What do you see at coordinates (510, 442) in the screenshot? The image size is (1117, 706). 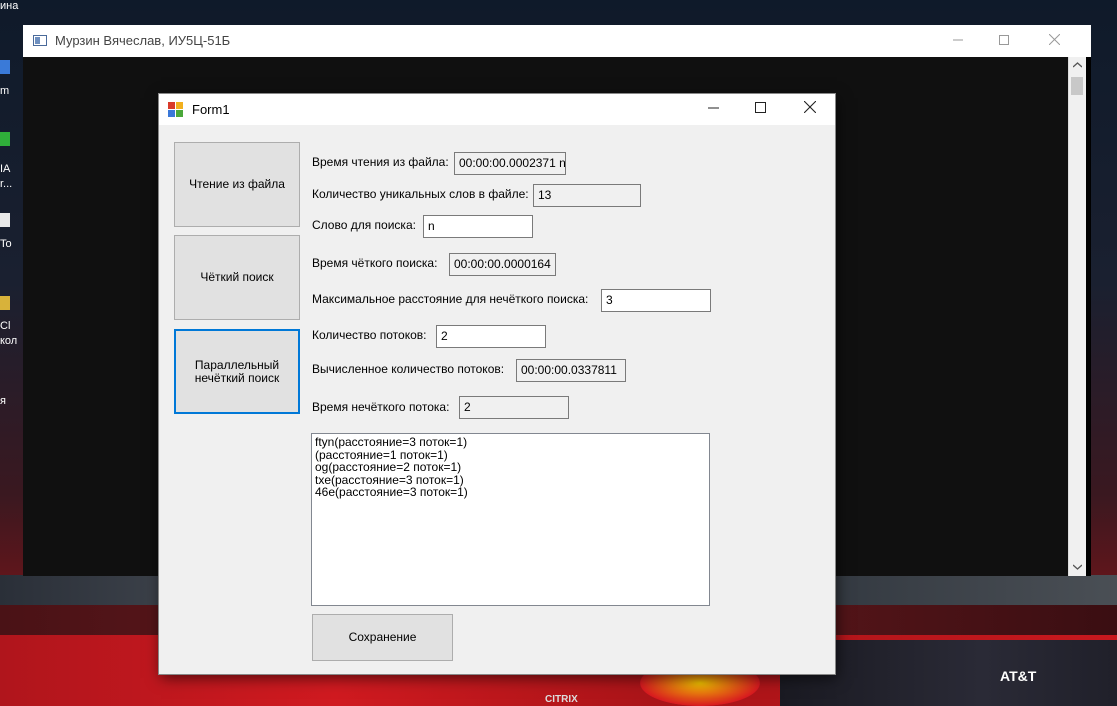 I see `list-item: ftyn(расстояние=3 поток=1)` at bounding box center [510, 442].